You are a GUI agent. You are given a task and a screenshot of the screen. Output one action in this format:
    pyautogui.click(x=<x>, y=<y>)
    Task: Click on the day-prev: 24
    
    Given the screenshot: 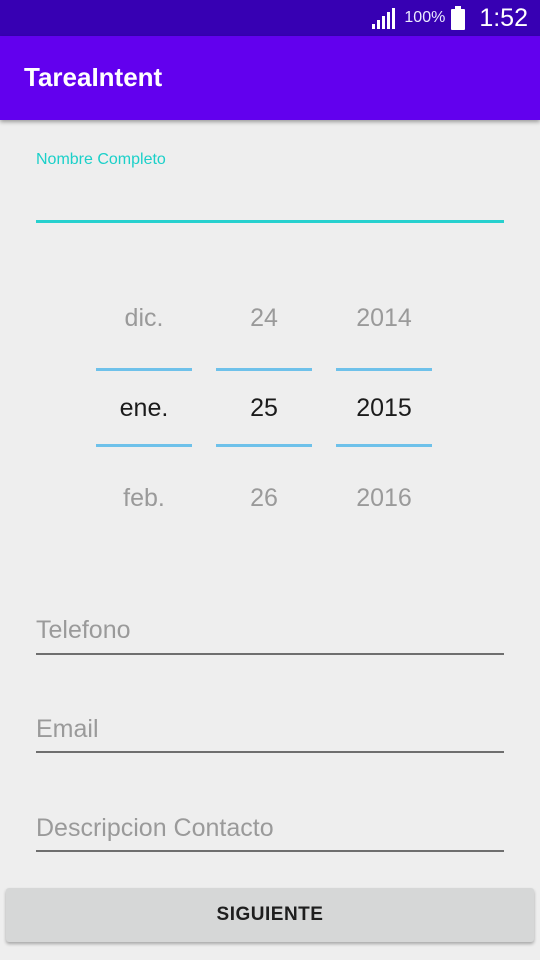 What is the action you would take?
    pyautogui.click(x=264, y=318)
    